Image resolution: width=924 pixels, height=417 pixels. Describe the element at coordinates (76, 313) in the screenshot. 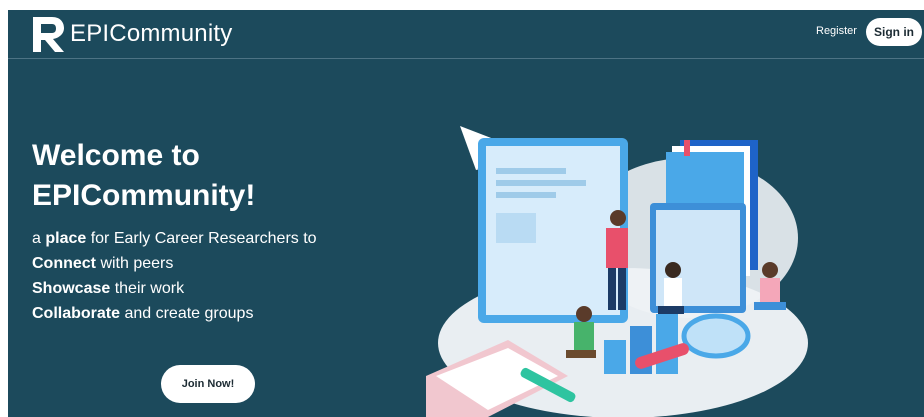

I see `line-bold: Collaborate` at that location.